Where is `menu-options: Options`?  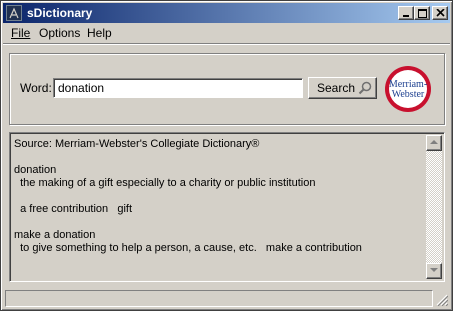
menu-options: Options is located at coordinates (59, 33).